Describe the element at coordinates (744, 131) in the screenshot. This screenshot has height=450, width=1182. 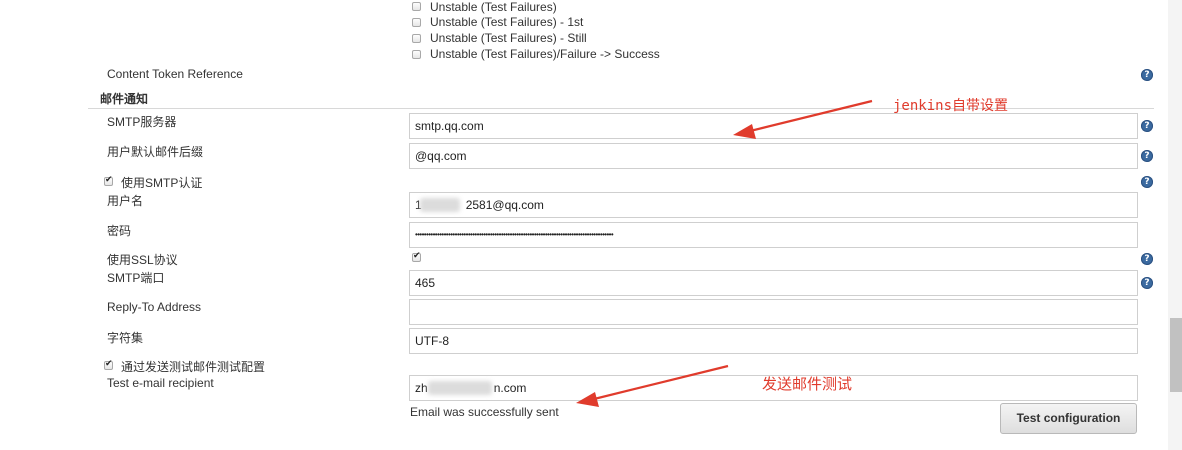
I see `annotation-arrowhead-jenkins` at that location.